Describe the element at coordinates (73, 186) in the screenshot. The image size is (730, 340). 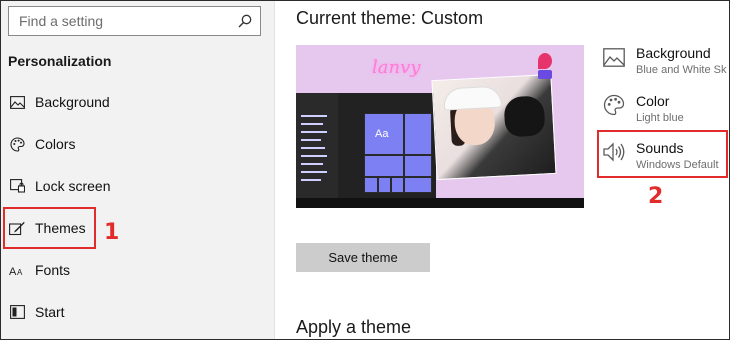
I see `sidebar-item-label: Lock screen` at that location.